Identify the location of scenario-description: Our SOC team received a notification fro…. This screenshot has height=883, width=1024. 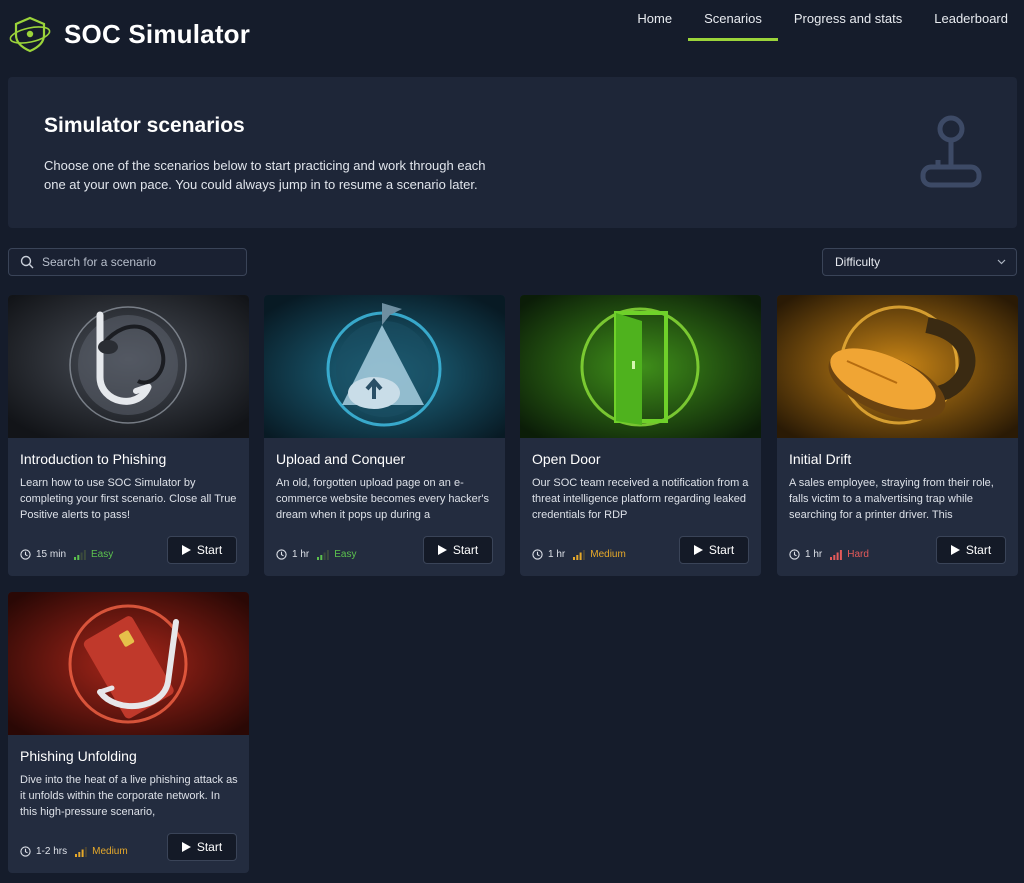
(640, 499).